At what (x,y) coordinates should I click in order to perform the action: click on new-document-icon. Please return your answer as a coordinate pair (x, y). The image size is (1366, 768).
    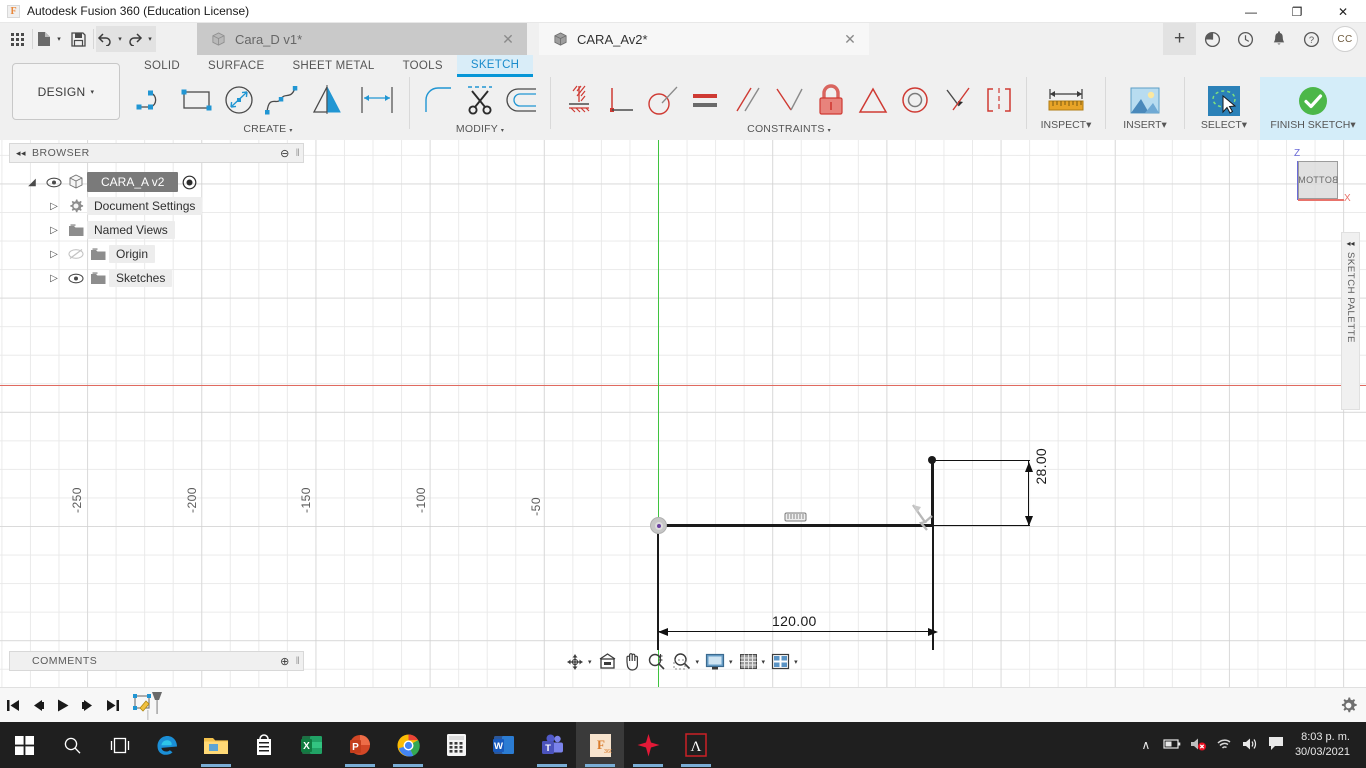
    Looking at the image, I should click on (44, 39).